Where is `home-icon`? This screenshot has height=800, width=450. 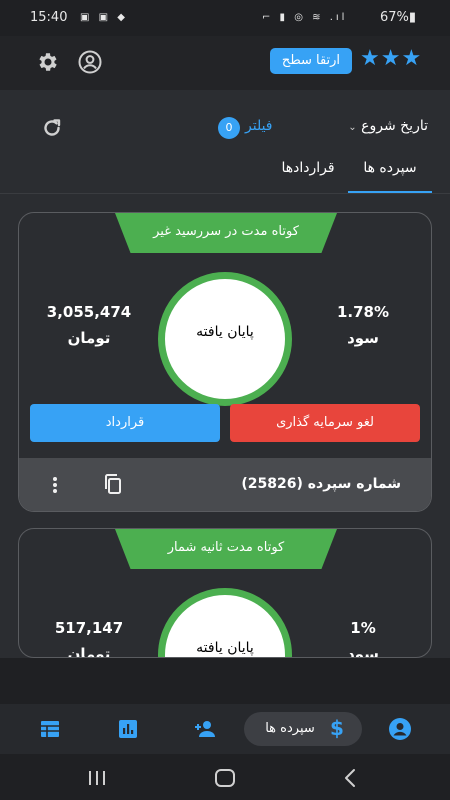
home-icon is located at coordinates (225, 778).